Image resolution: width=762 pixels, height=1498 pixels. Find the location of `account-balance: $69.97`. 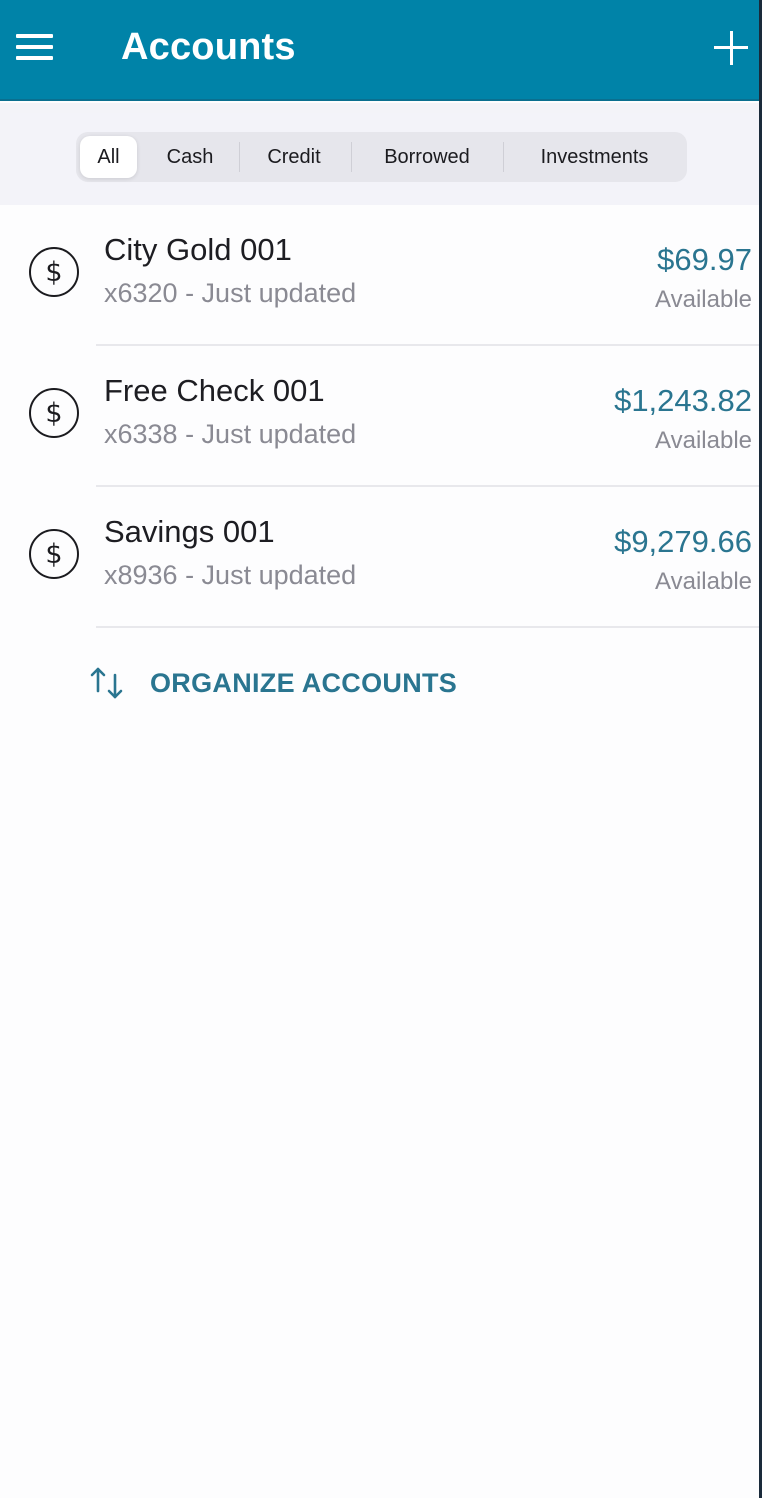

account-balance: $69.97 is located at coordinates (704, 259).